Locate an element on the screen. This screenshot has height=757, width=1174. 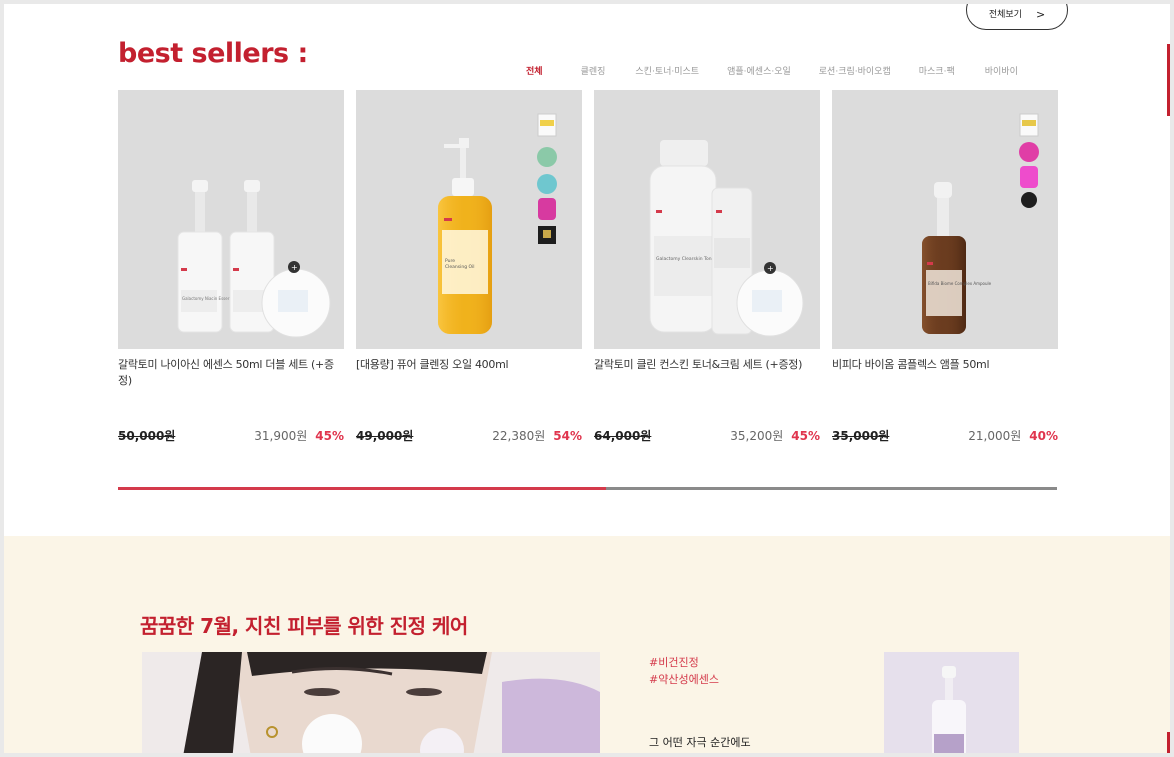
promo-model-image is located at coordinates (371, 702).